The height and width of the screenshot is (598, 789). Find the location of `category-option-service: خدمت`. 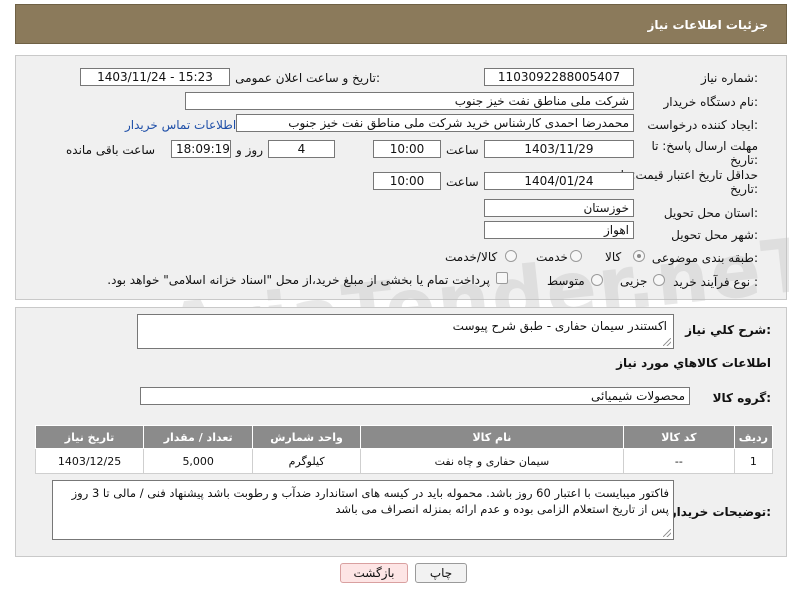

category-option-service: خدمت is located at coordinates (552, 257).